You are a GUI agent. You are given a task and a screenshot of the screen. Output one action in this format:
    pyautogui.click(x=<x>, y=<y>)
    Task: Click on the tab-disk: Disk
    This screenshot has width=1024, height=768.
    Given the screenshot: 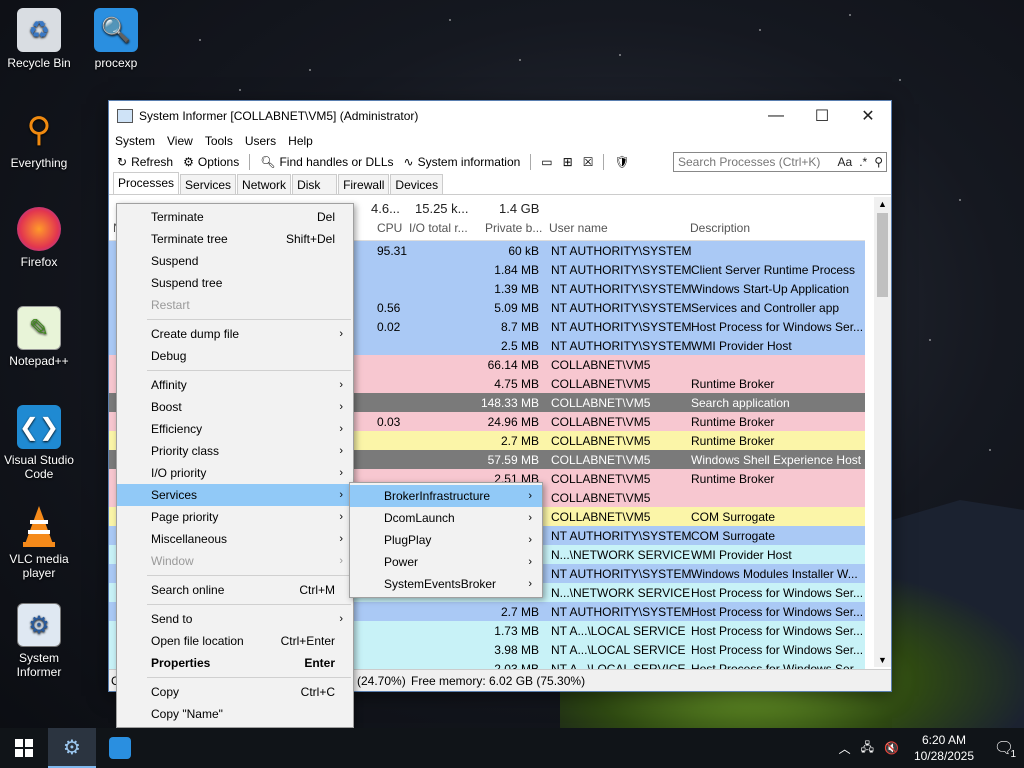 What is the action you would take?
    pyautogui.click(x=315, y=184)
    